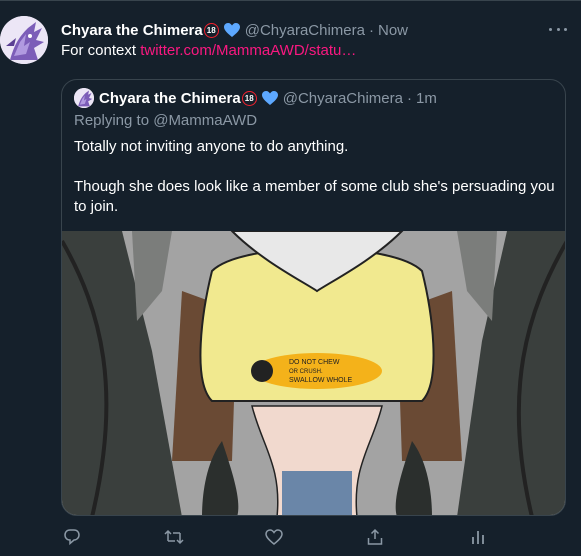  What do you see at coordinates (375, 537) in the screenshot?
I see `share-icon` at bounding box center [375, 537].